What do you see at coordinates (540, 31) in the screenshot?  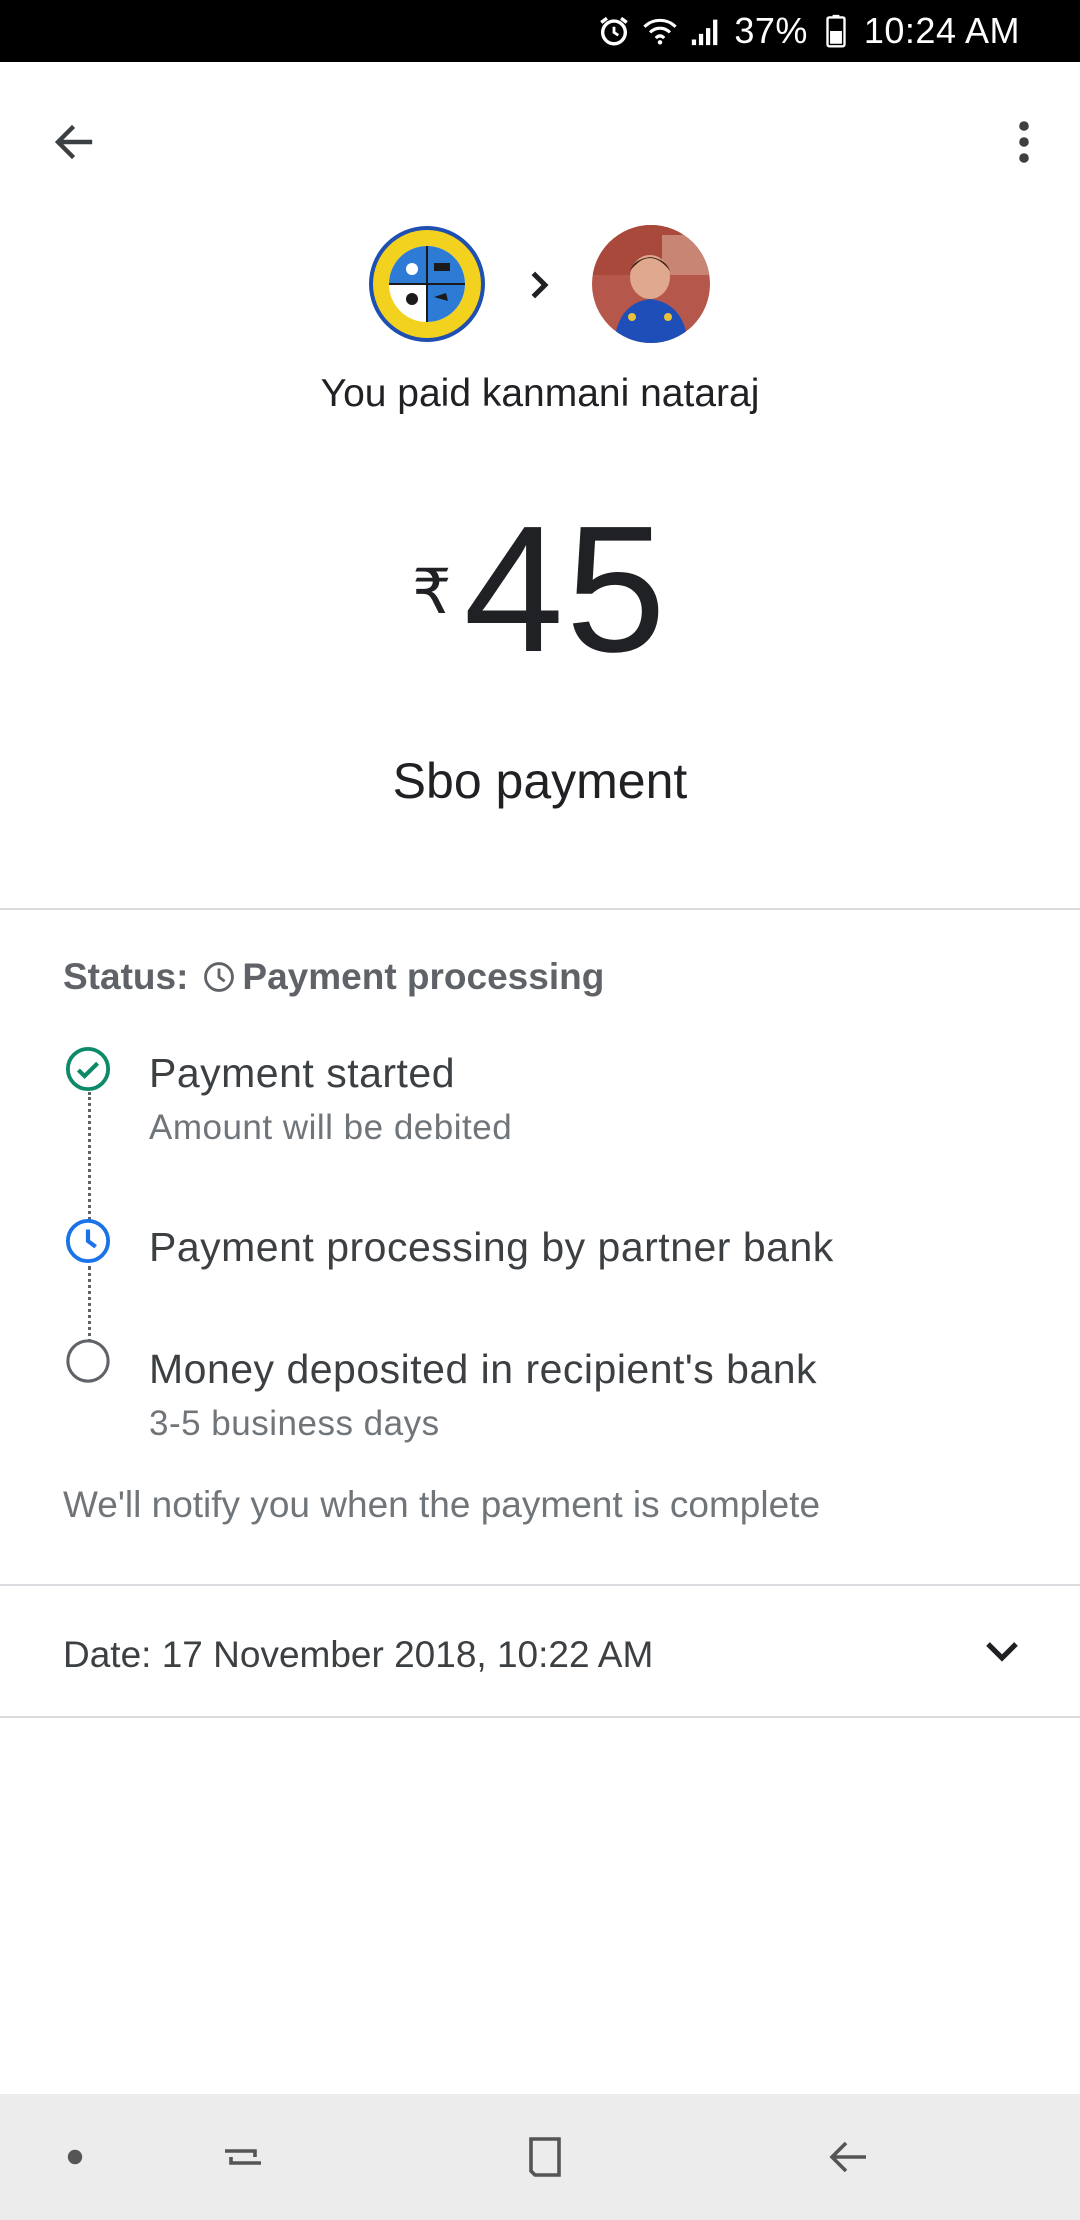 I see `status-bar: 37% 10:24 AM` at bounding box center [540, 31].